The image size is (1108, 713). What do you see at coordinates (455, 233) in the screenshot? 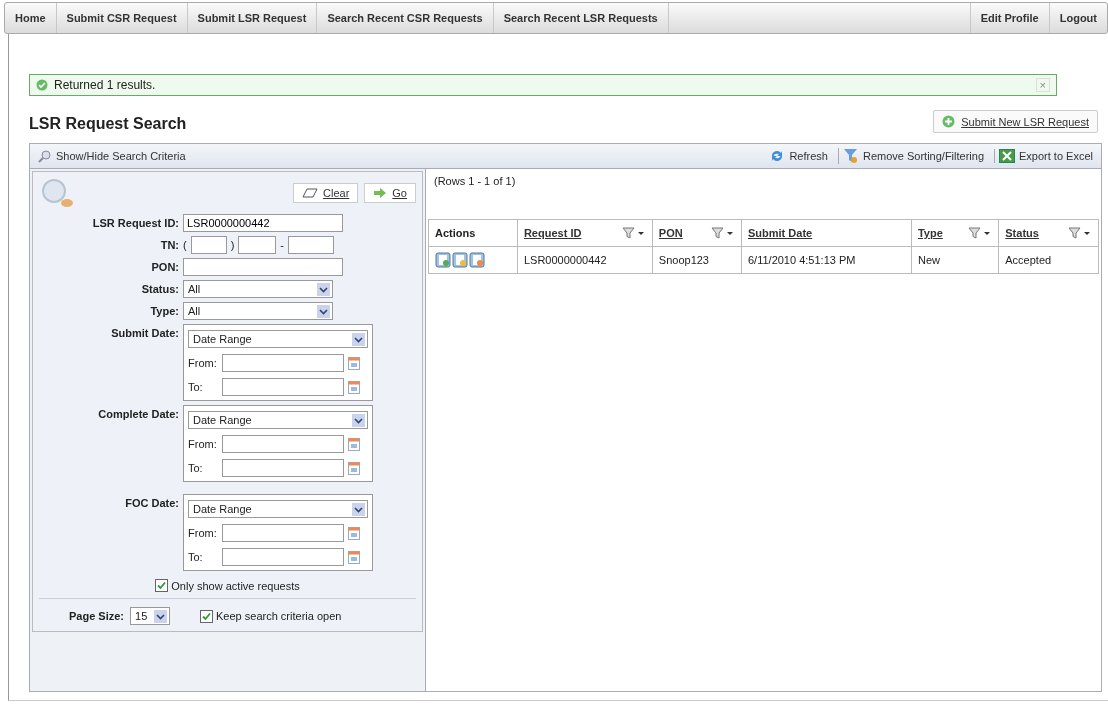
I see `column-header: Actions` at bounding box center [455, 233].